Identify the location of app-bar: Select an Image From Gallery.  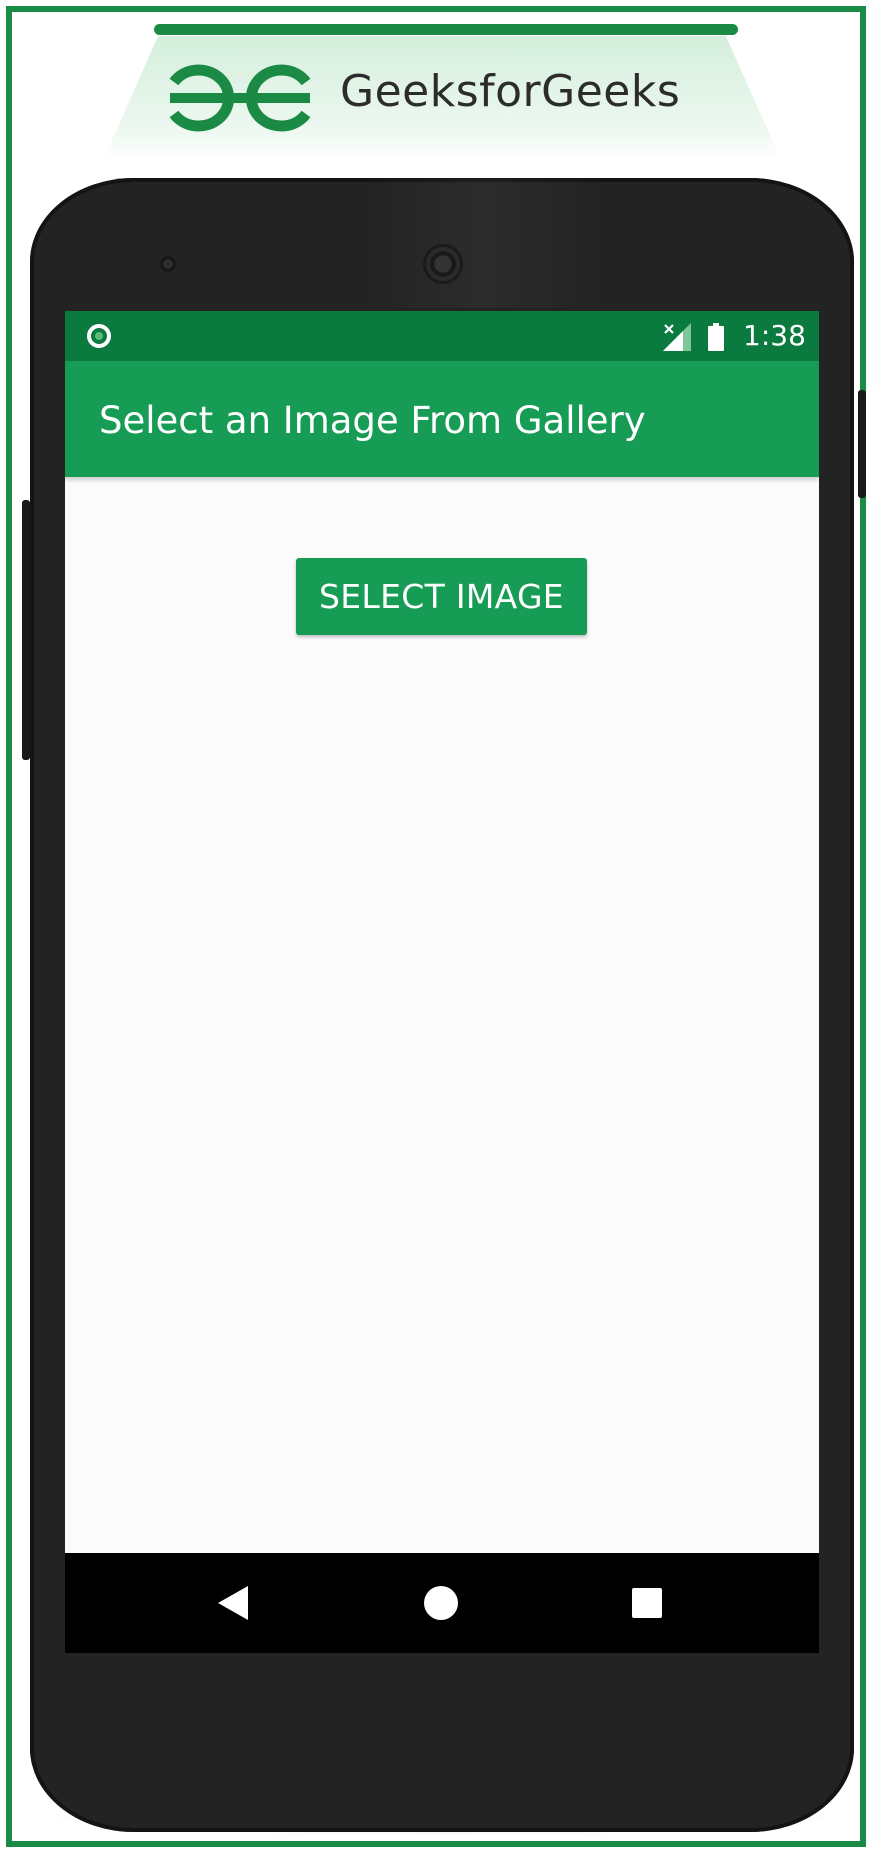
(442, 419).